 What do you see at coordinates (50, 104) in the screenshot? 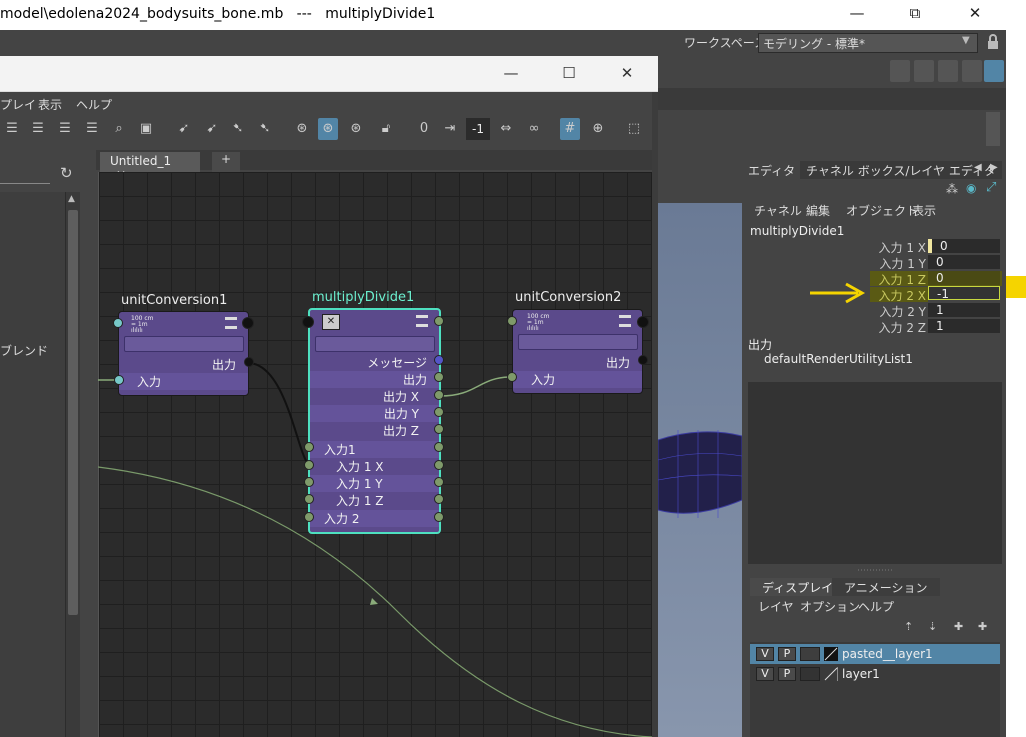
I see `menu-view: 表示` at bounding box center [50, 104].